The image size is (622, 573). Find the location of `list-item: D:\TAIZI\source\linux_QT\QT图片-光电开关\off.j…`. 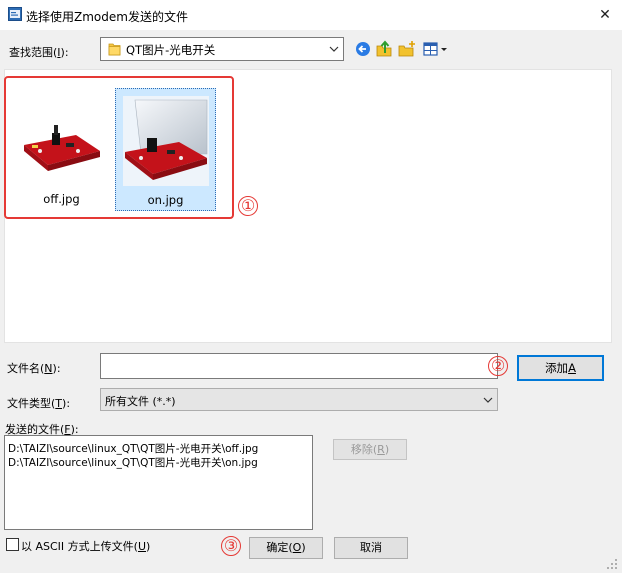

list-item: D:\TAIZI\source\linux_QT\QT图片-光电开关\off.j… is located at coordinates (133, 448).